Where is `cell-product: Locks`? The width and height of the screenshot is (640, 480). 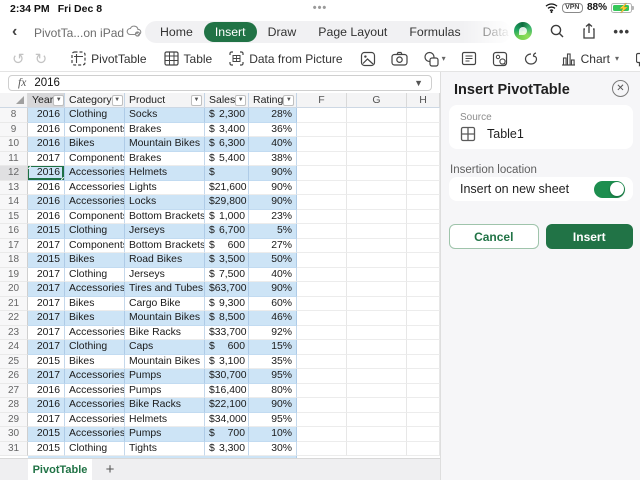
cell-product: Locks is located at coordinates (165, 202).